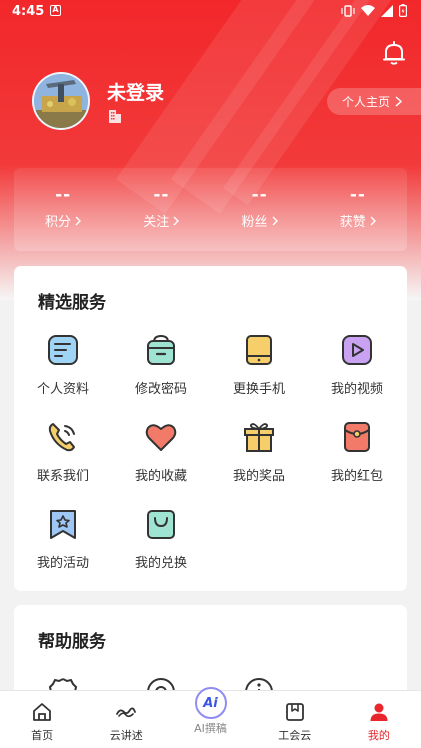 Image resolution: width=421 pixels, height=748 pixels. What do you see at coordinates (72, 303) in the screenshot?
I see `section-title: 精选服务` at bounding box center [72, 303].